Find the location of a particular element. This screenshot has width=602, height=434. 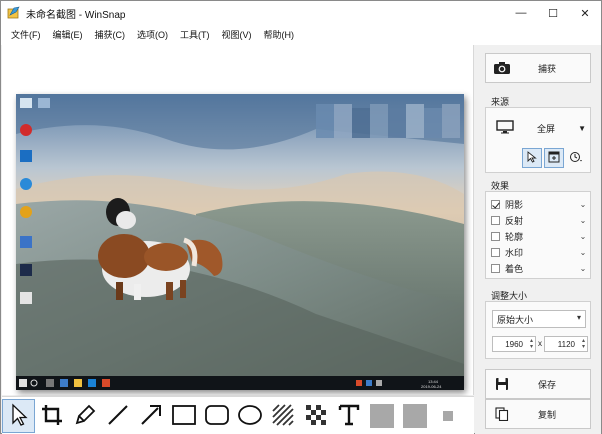

height-input: 1120 ▴ ▾ is located at coordinates (566, 344).